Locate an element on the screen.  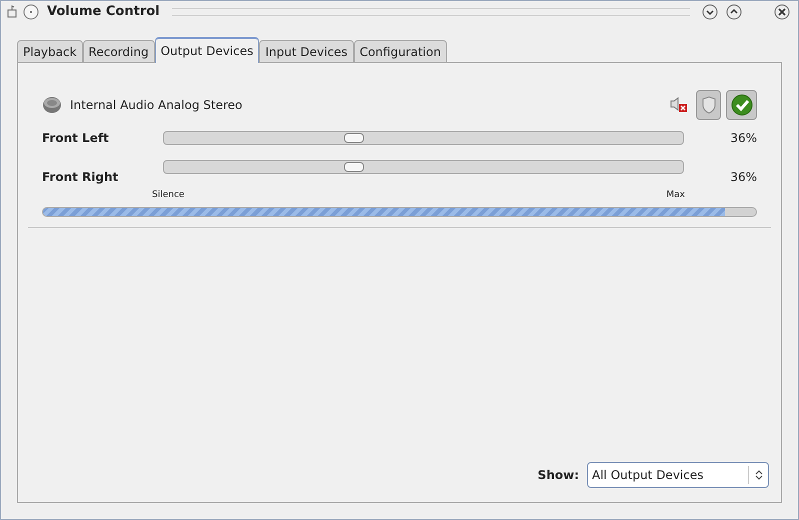
minimize-icon is located at coordinates (710, 12).